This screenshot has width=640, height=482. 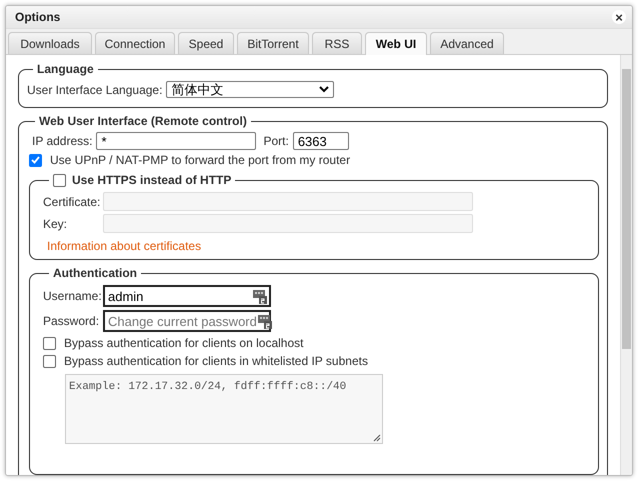 I want to click on field-label: IP address:, so click(x=62, y=141).